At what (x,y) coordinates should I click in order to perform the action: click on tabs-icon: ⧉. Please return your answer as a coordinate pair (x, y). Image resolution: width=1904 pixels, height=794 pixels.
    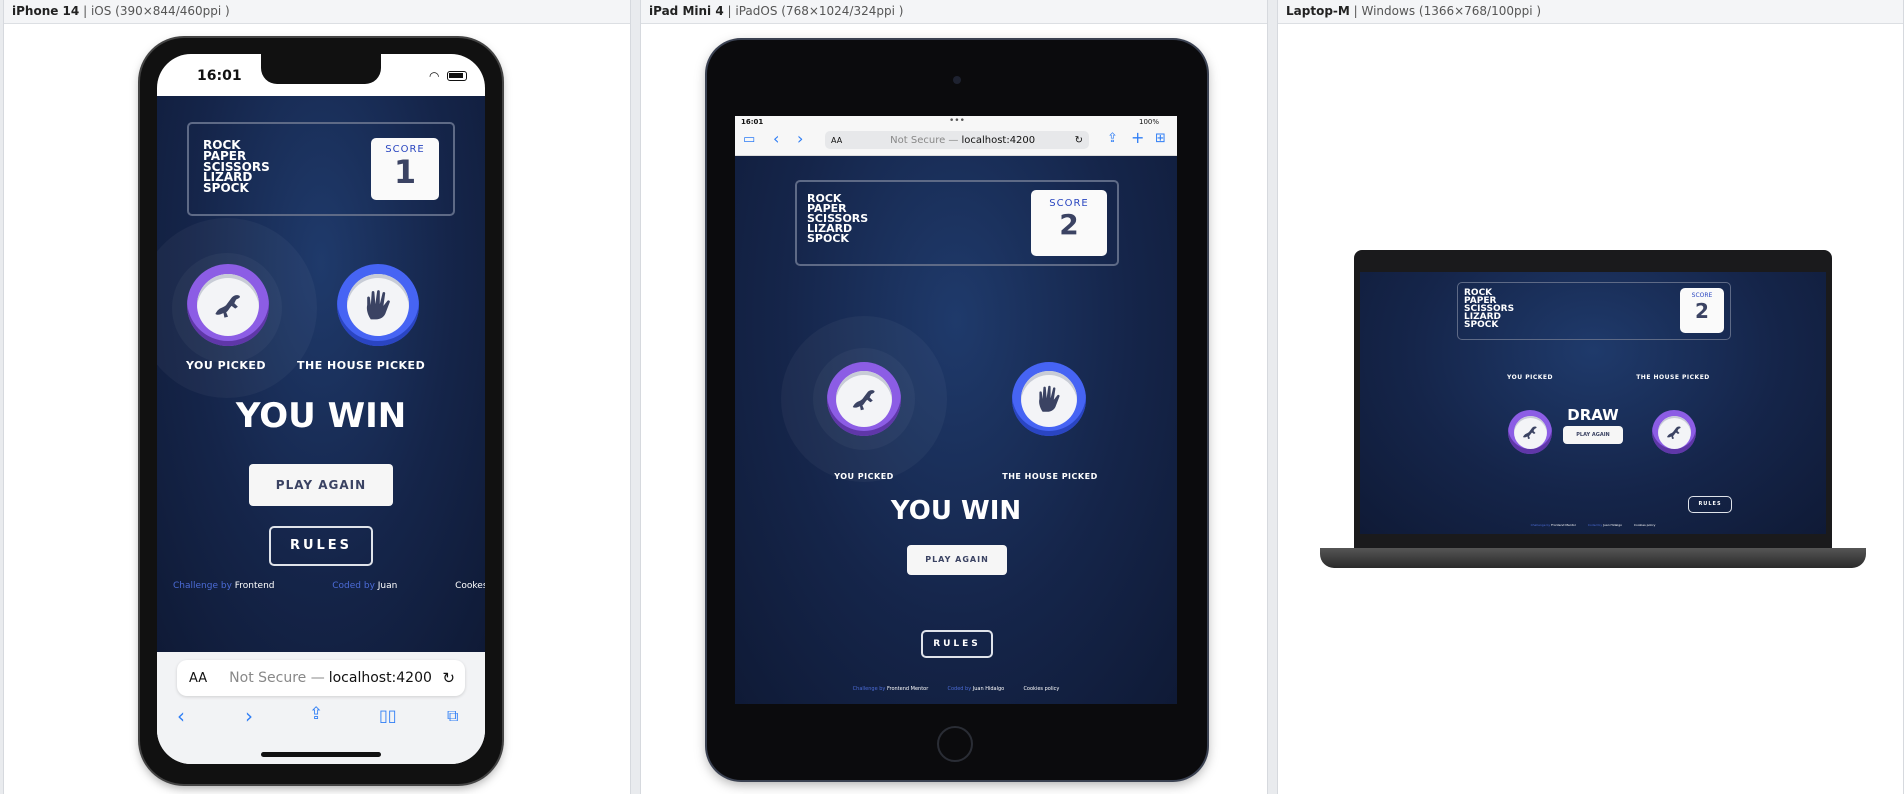
    Looking at the image, I should click on (452, 716).